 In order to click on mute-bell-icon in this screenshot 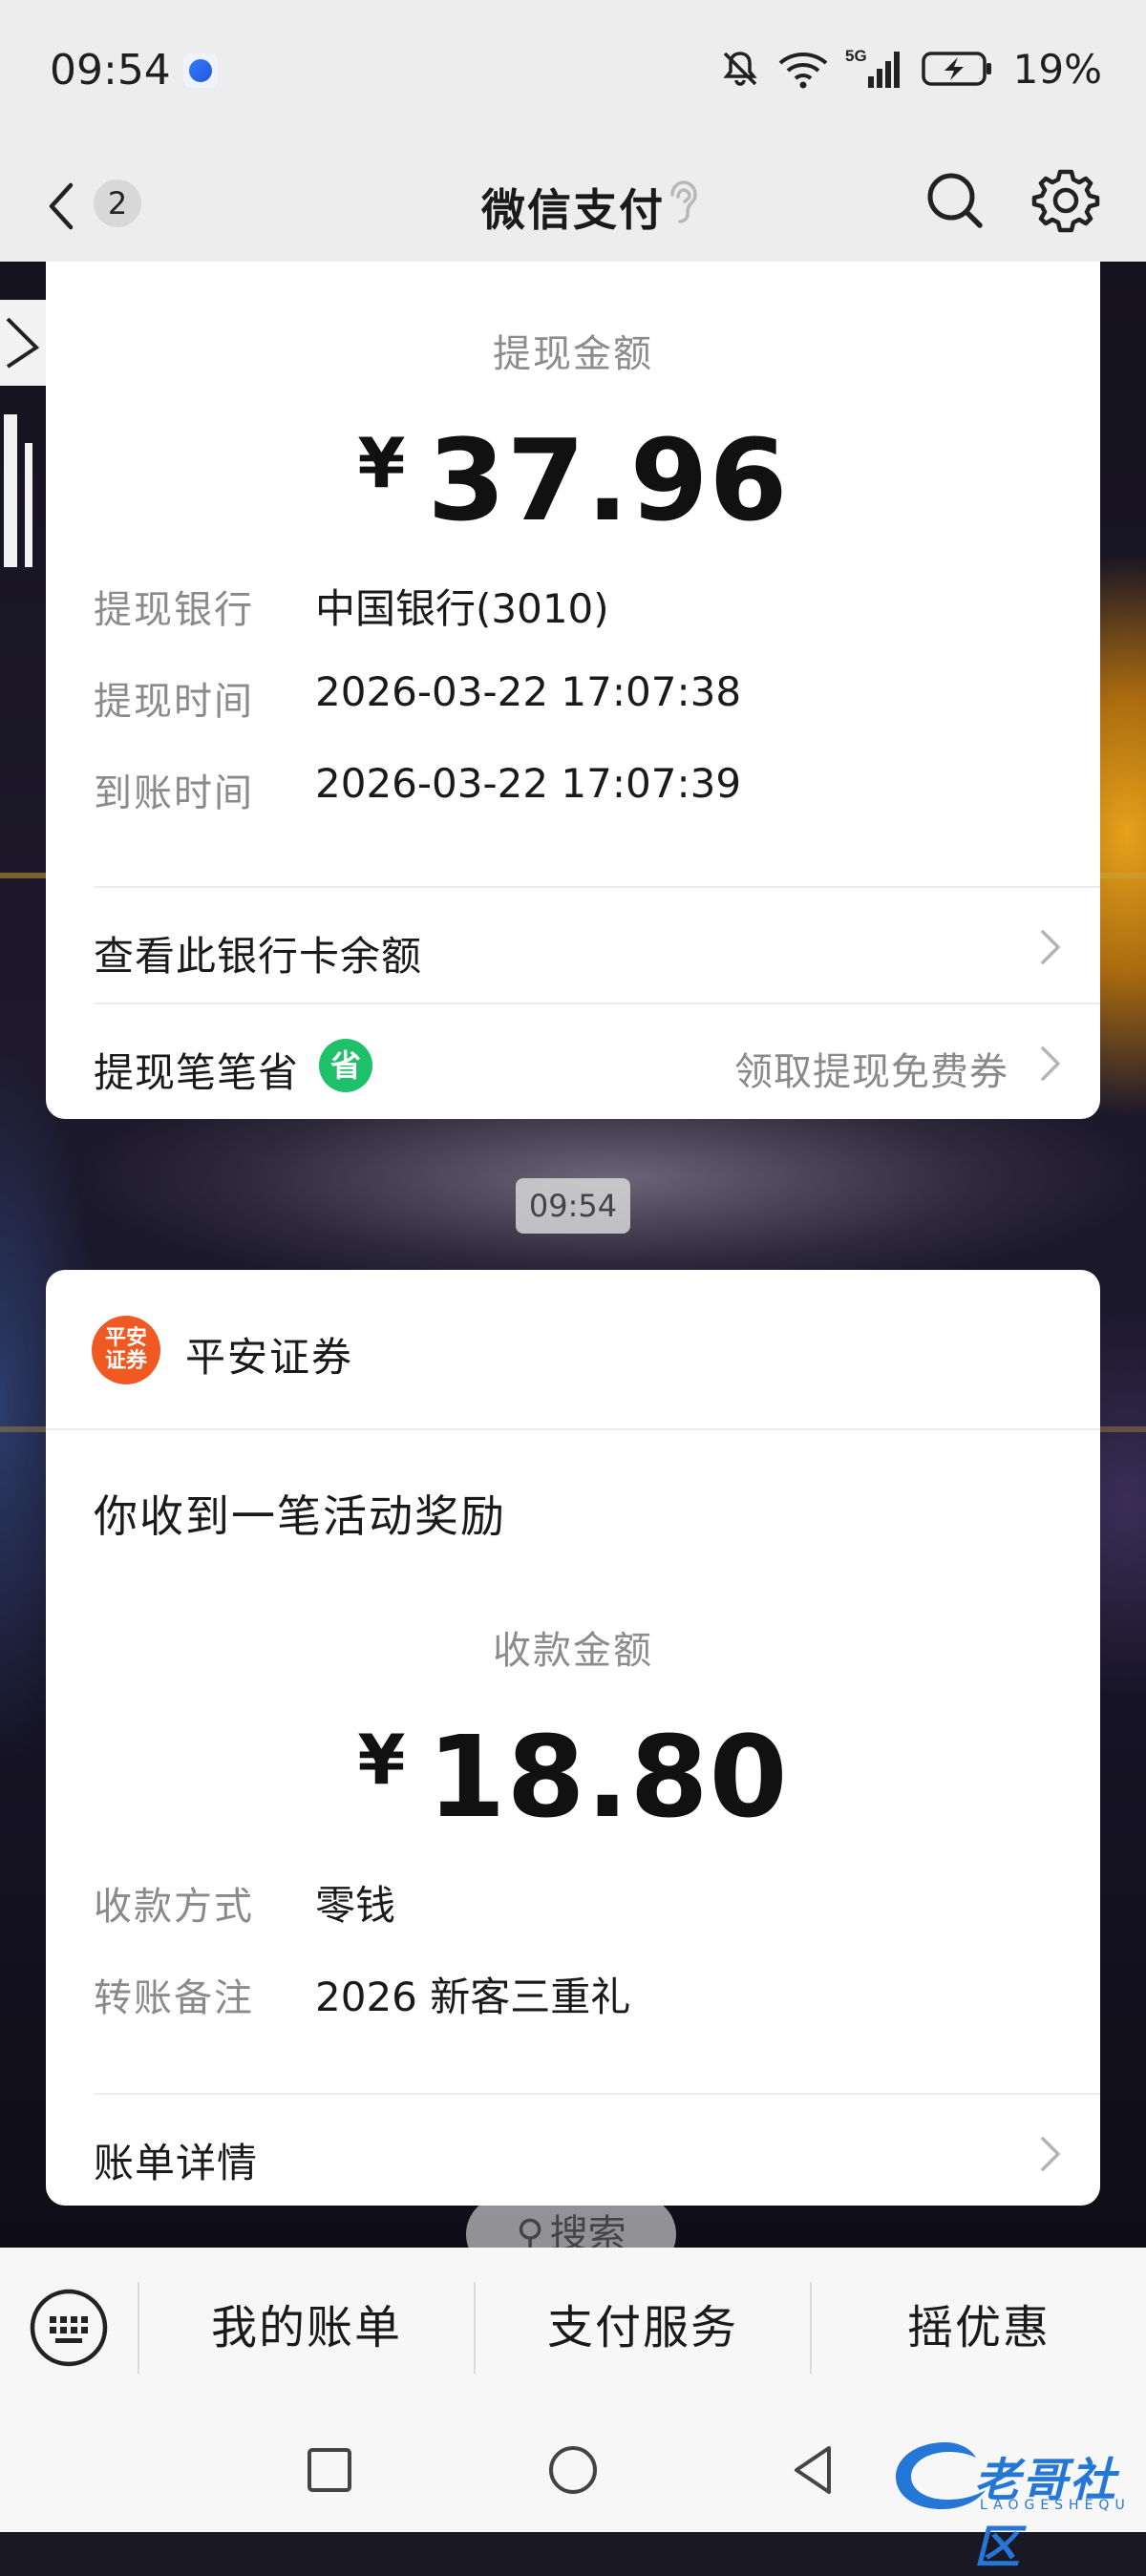, I will do `click(739, 69)`.